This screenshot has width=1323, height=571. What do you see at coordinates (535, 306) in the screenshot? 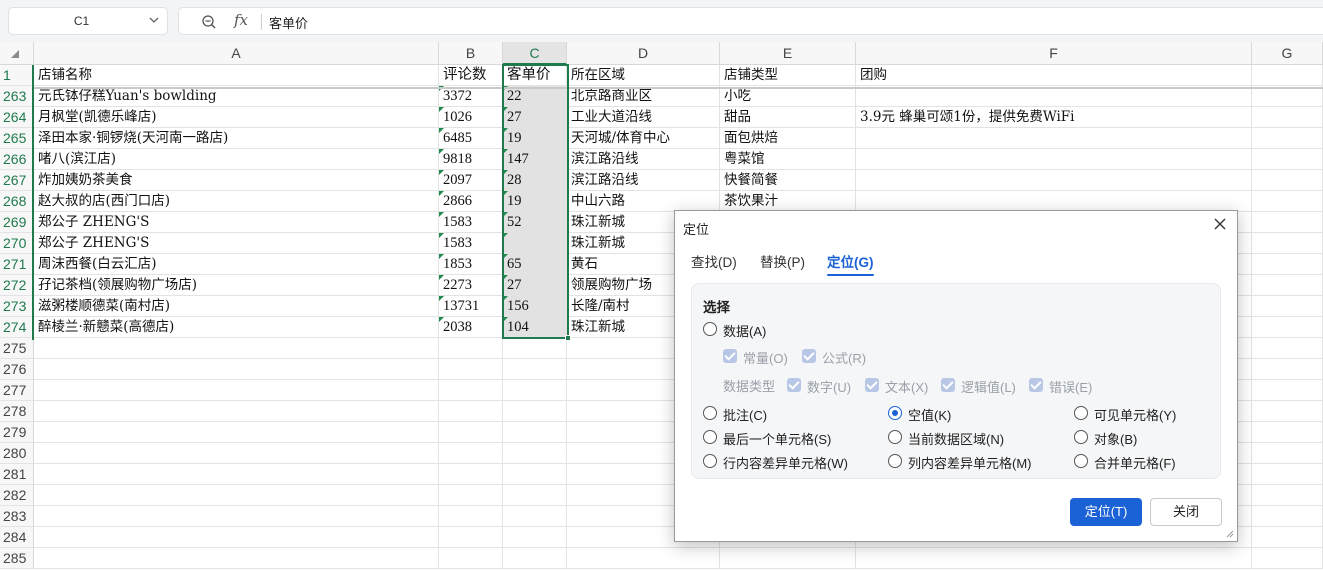
I see `cell-c: 156` at bounding box center [535, 306].